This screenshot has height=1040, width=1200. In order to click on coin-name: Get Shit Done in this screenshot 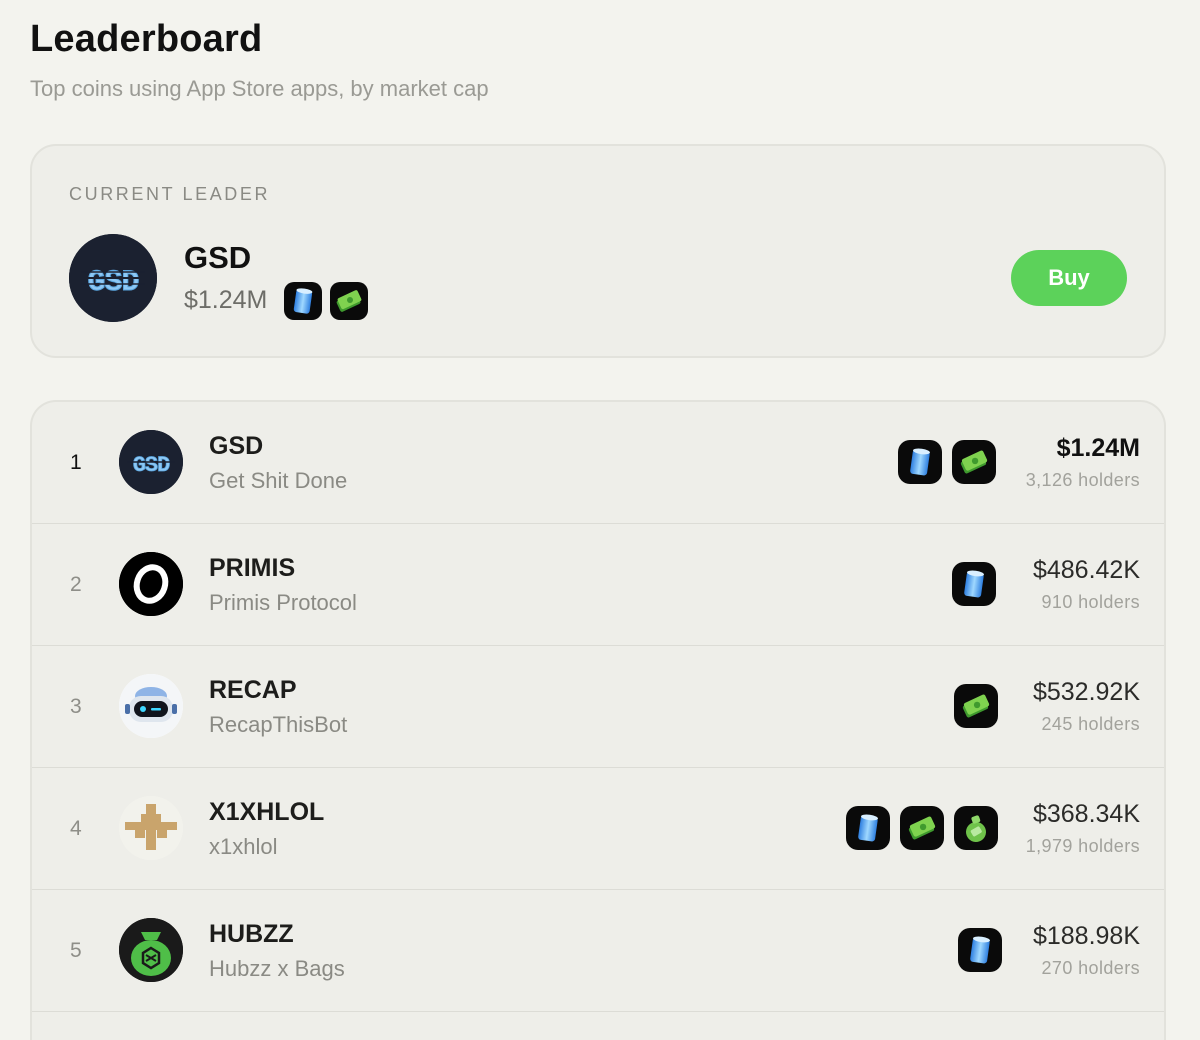, I will do `click(278, 480)`.